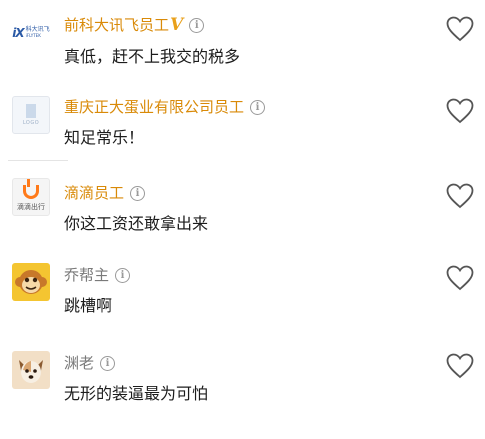  I want to click on dog-icon, so click(31, 371).